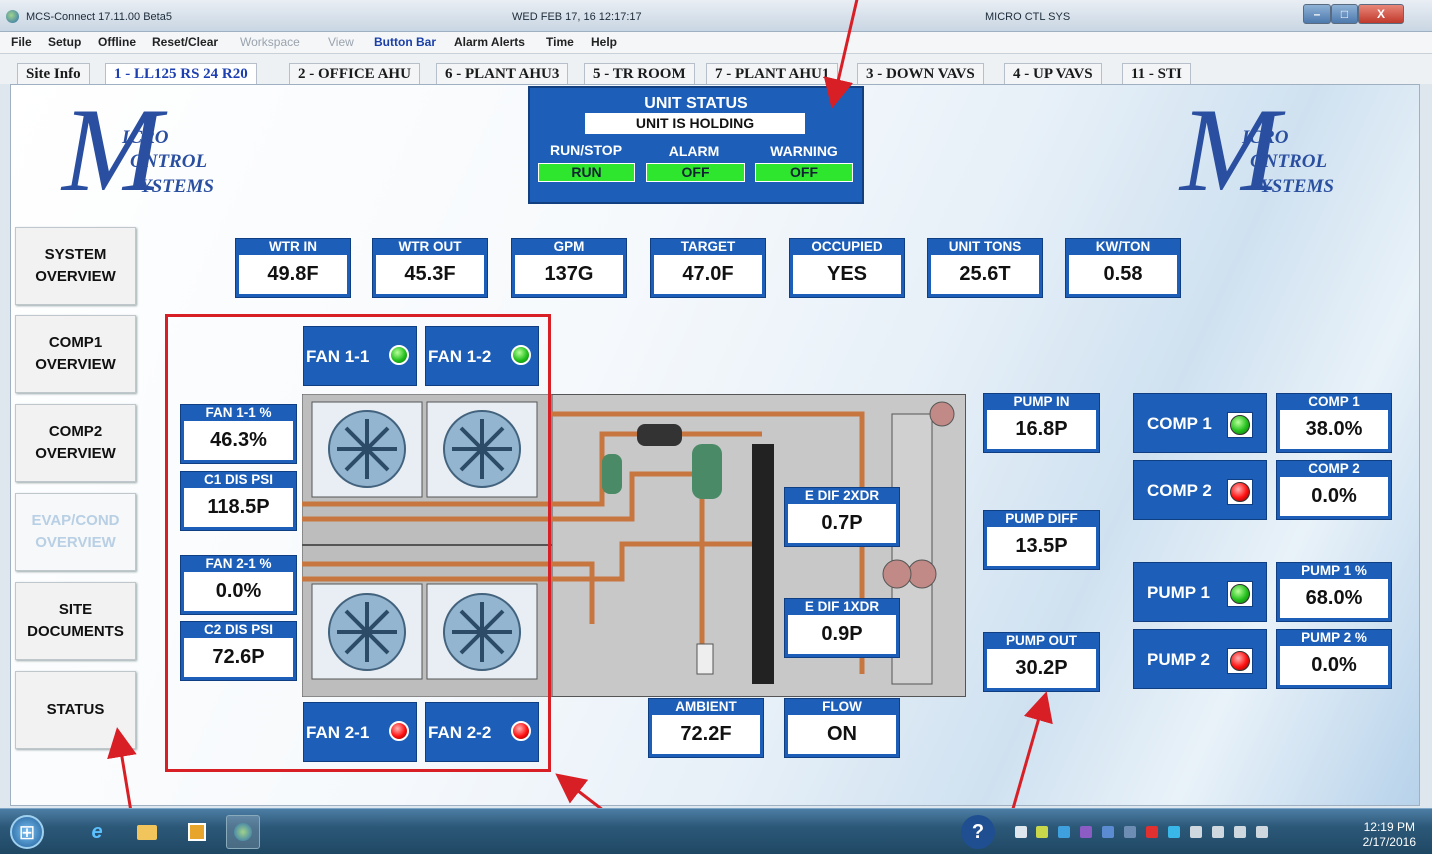  I want to click on readout-unit-tons: UNIT TONS 25.6T, so click(985, 268).